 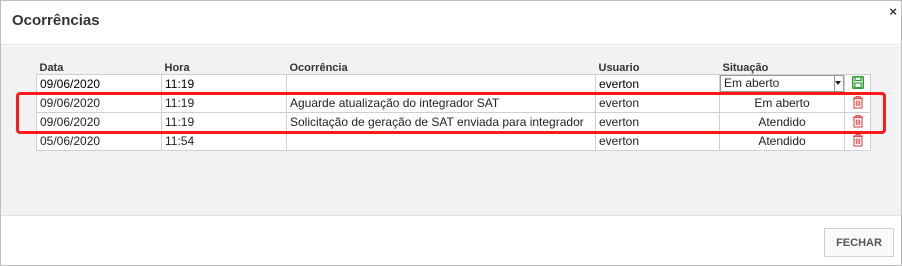 I want to click on new-situacao-cell: Em aberto, so click(x=782, y=83).